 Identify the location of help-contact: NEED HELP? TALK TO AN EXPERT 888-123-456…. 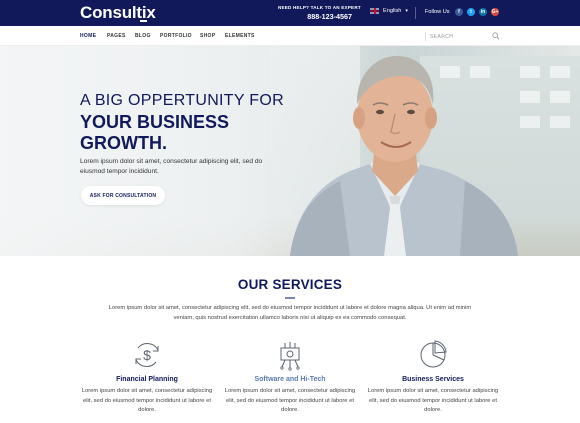
(319, 13).